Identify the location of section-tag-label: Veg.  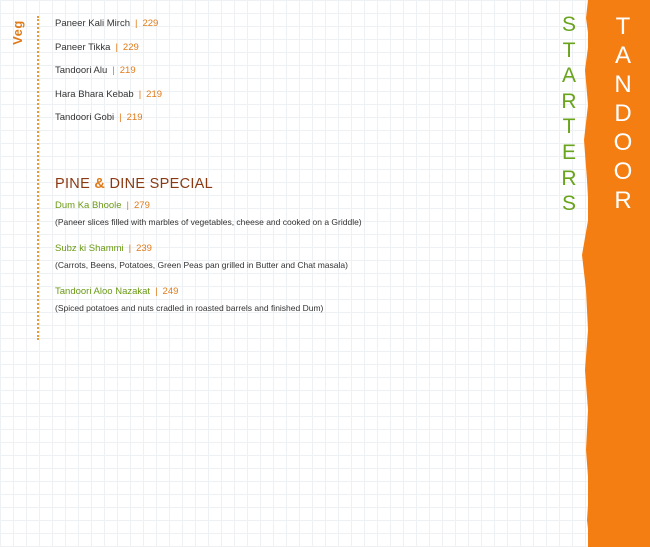
(17, 32).